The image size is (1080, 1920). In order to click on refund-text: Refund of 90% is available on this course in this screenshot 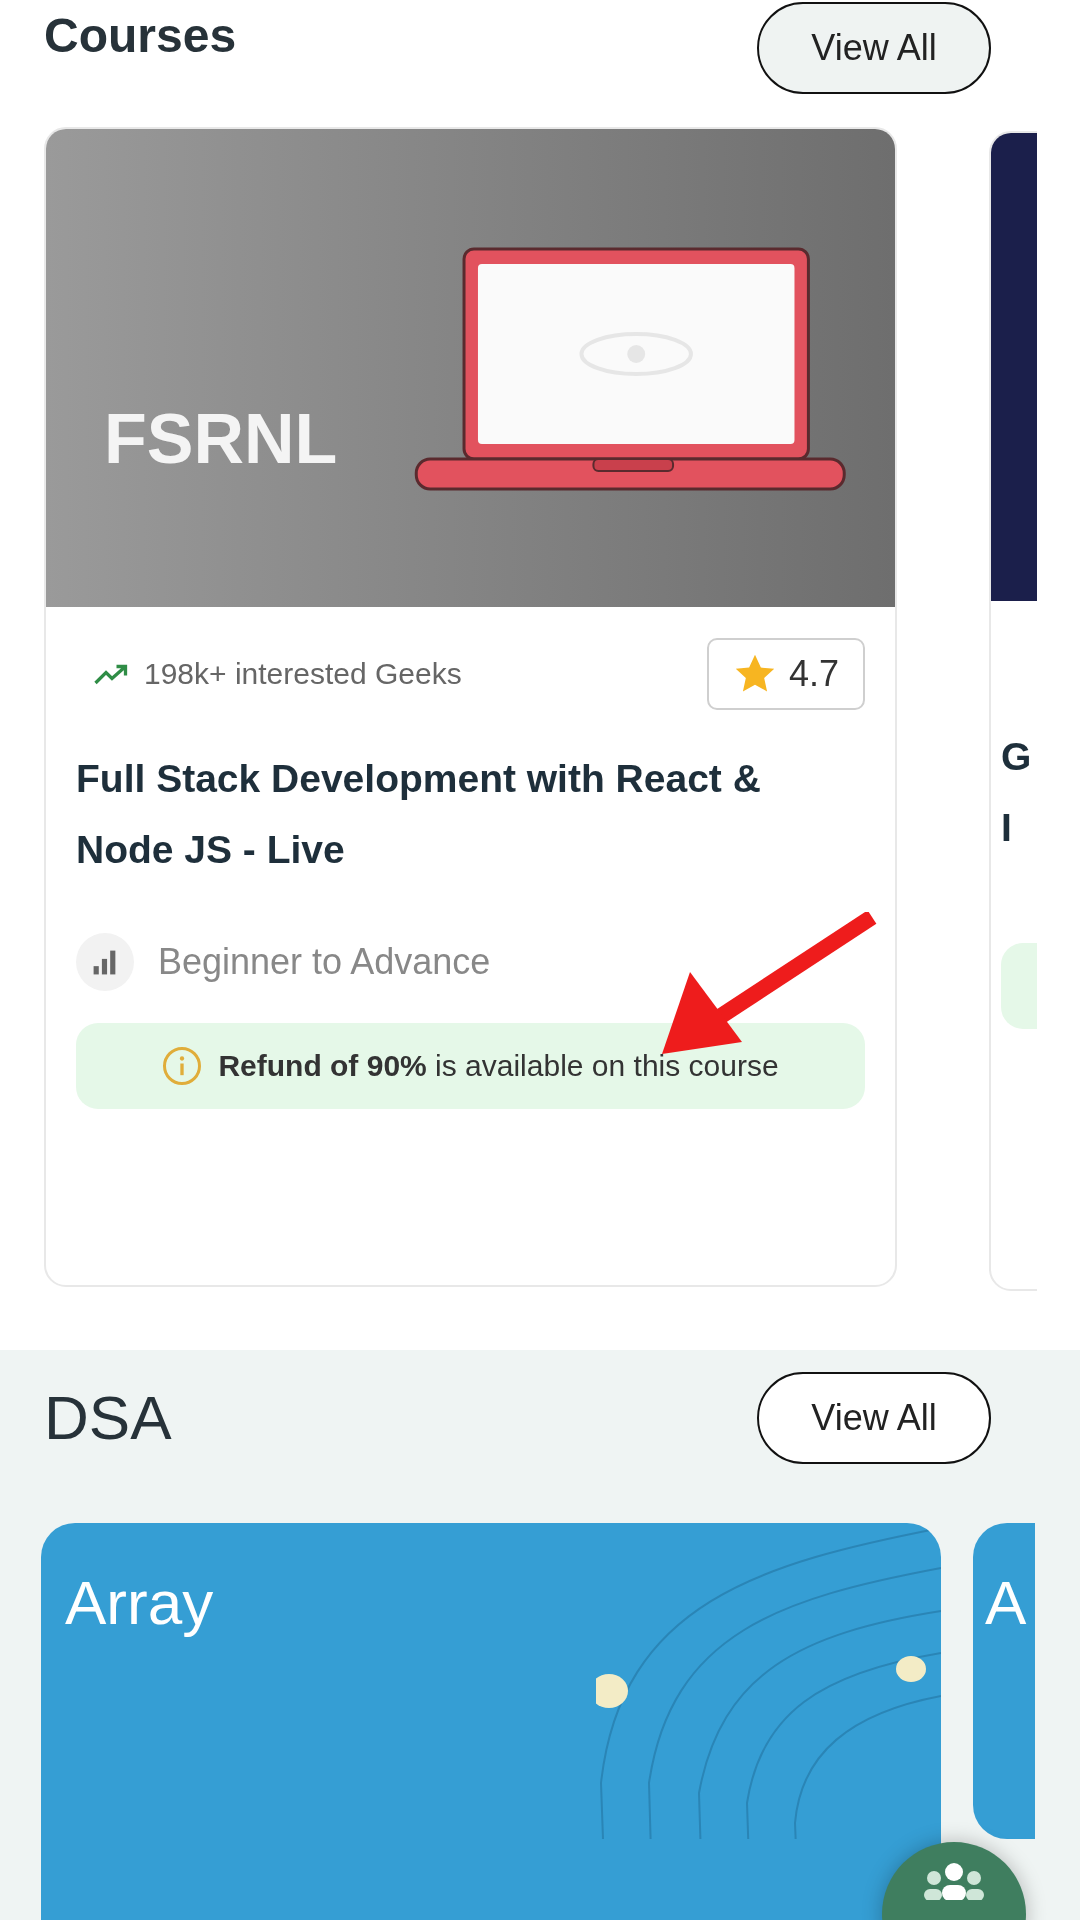, I will do `click(498, 1066)`.